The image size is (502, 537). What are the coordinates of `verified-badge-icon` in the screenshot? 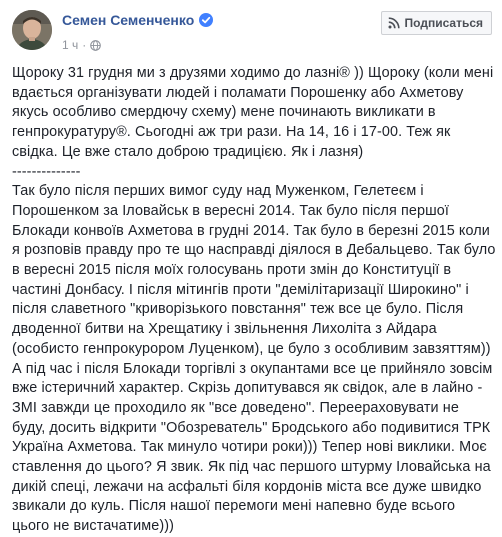 It's located at (206, 20).